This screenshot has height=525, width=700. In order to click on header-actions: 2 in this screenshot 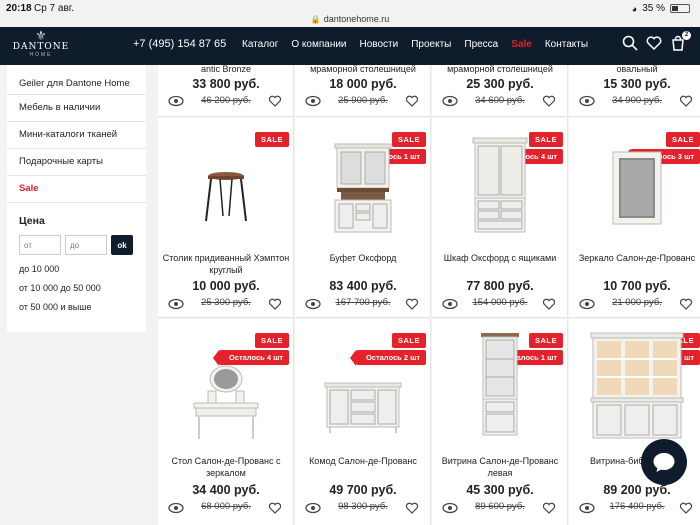, I will do `click(656, 41)`.